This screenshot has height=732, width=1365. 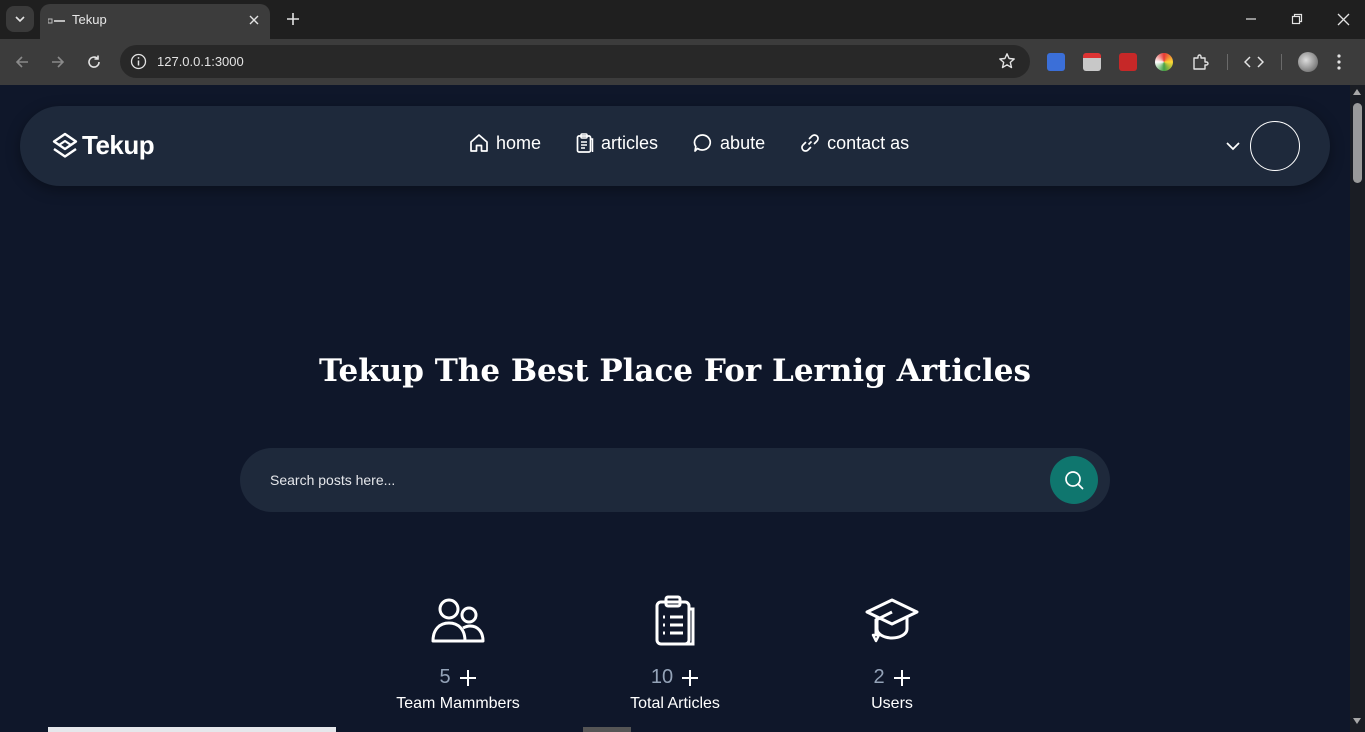 I want to click on stat-label: Team Mammbers, so click(x=458, y=703).